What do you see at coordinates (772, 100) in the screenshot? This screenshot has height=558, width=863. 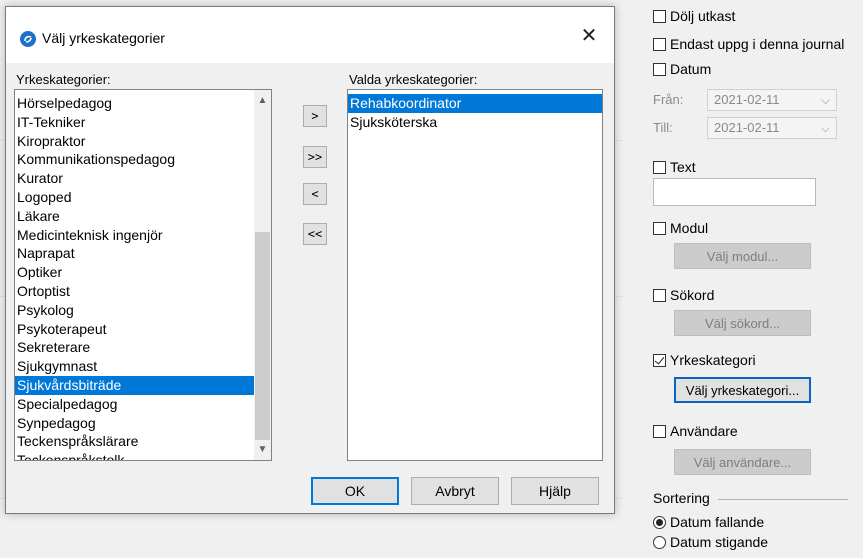 I see `from-date-picker: 2021-02-11 ⌵` at bounding box center [772, 100].